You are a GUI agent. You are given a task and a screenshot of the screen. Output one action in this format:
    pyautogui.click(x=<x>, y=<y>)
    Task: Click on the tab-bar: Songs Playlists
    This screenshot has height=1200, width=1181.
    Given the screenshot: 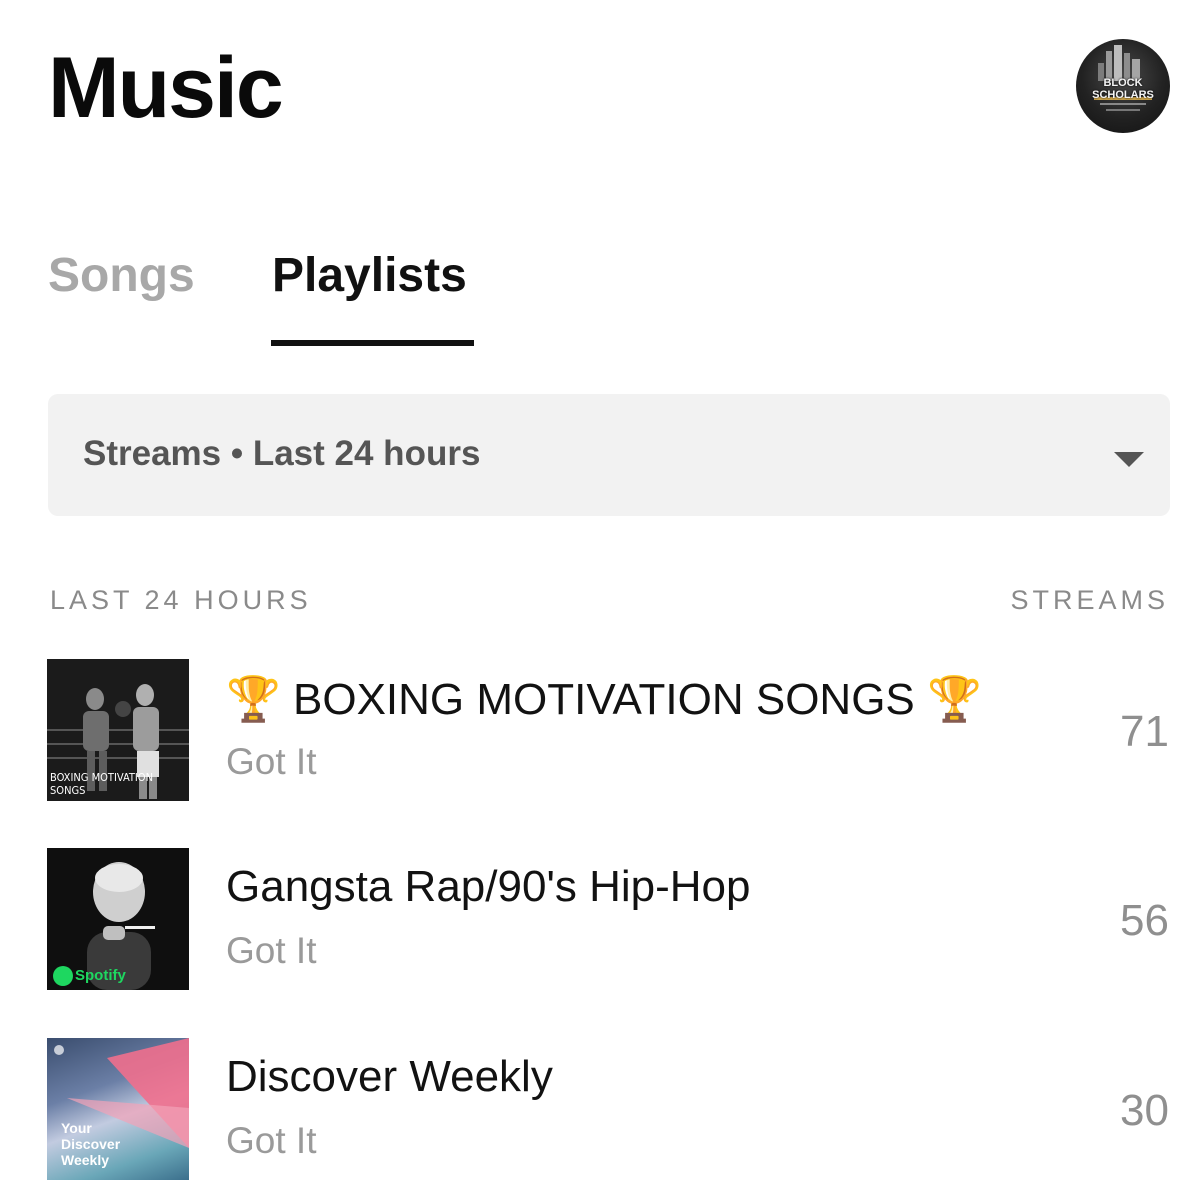 What is the action you would take?
    pyautogui.click(x=348, y=295)
    